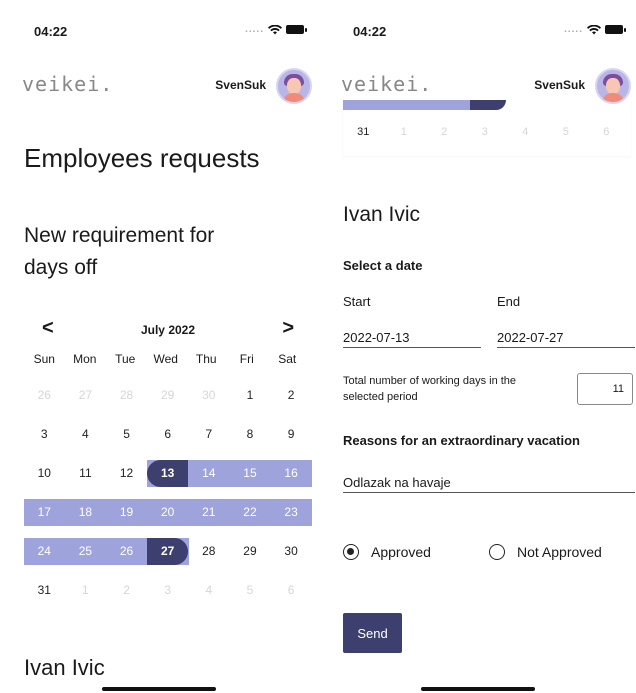 This screenshot has width=636, height=693. I want to click on calendar-day: 13, so click(167, 473).